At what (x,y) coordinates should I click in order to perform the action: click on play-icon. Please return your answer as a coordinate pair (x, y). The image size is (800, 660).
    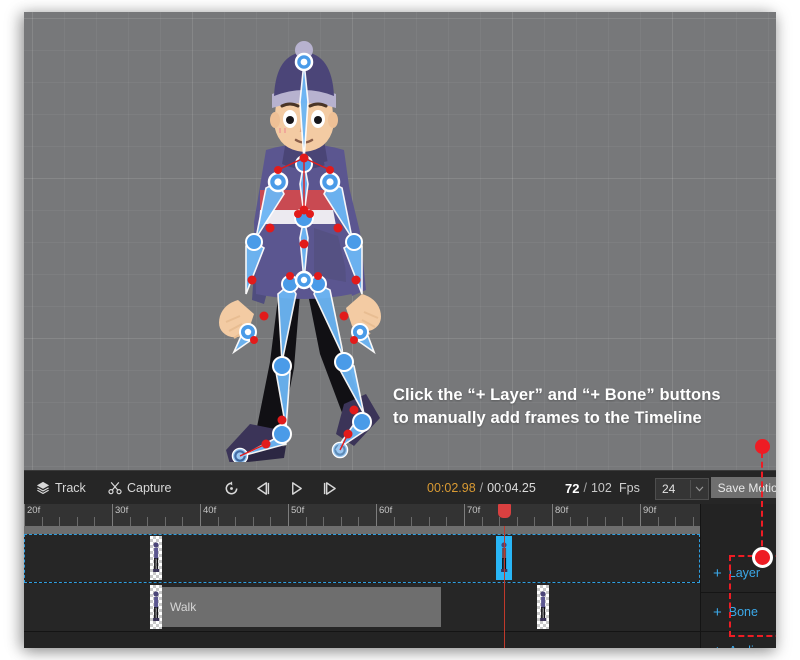
    Looking at the image, I should click on (296, 488).